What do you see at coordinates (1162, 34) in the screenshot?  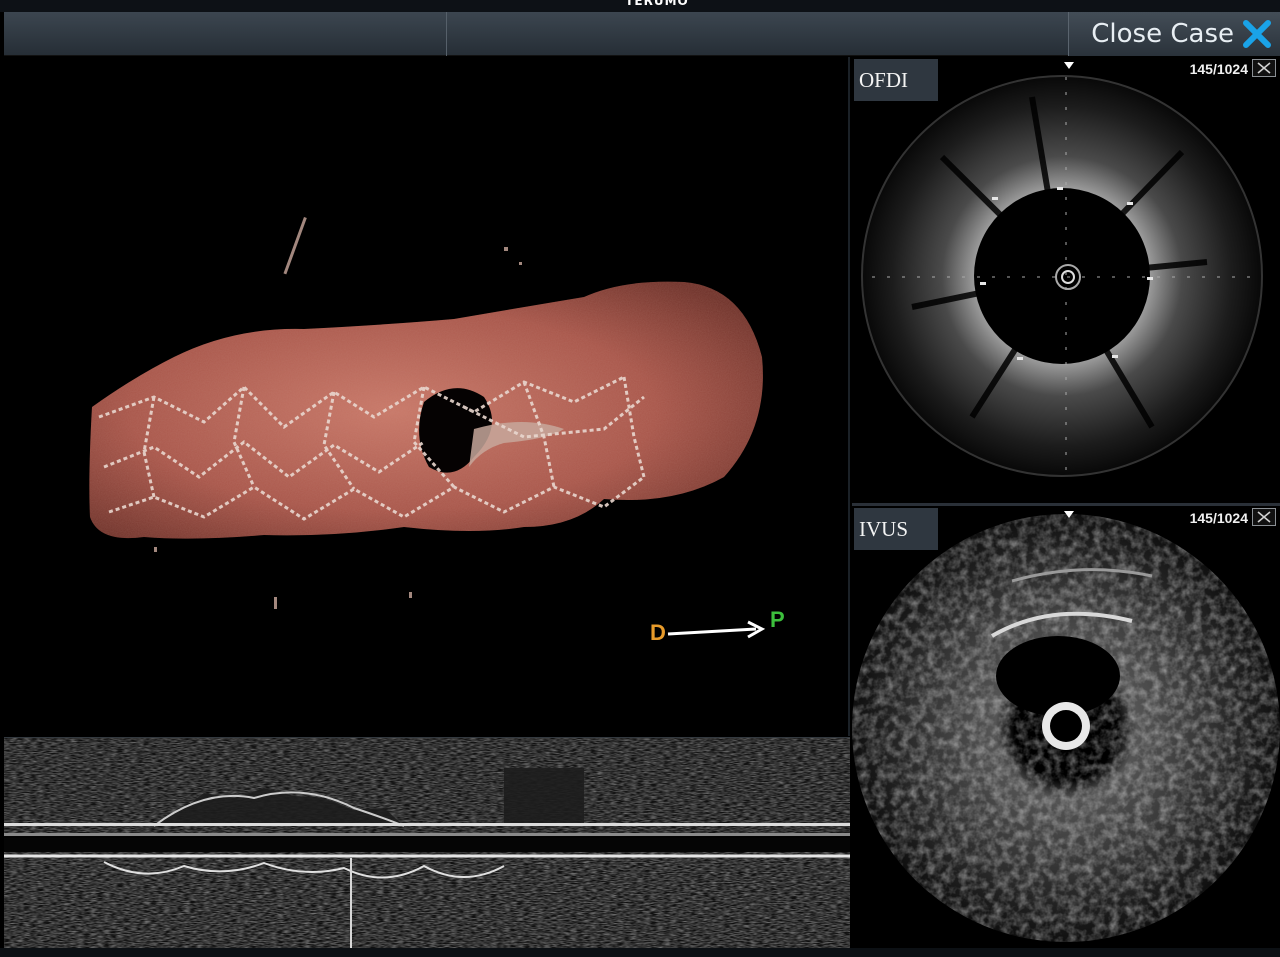 I see `close-case-label: Close Case` at bounding box center [1162, 34].